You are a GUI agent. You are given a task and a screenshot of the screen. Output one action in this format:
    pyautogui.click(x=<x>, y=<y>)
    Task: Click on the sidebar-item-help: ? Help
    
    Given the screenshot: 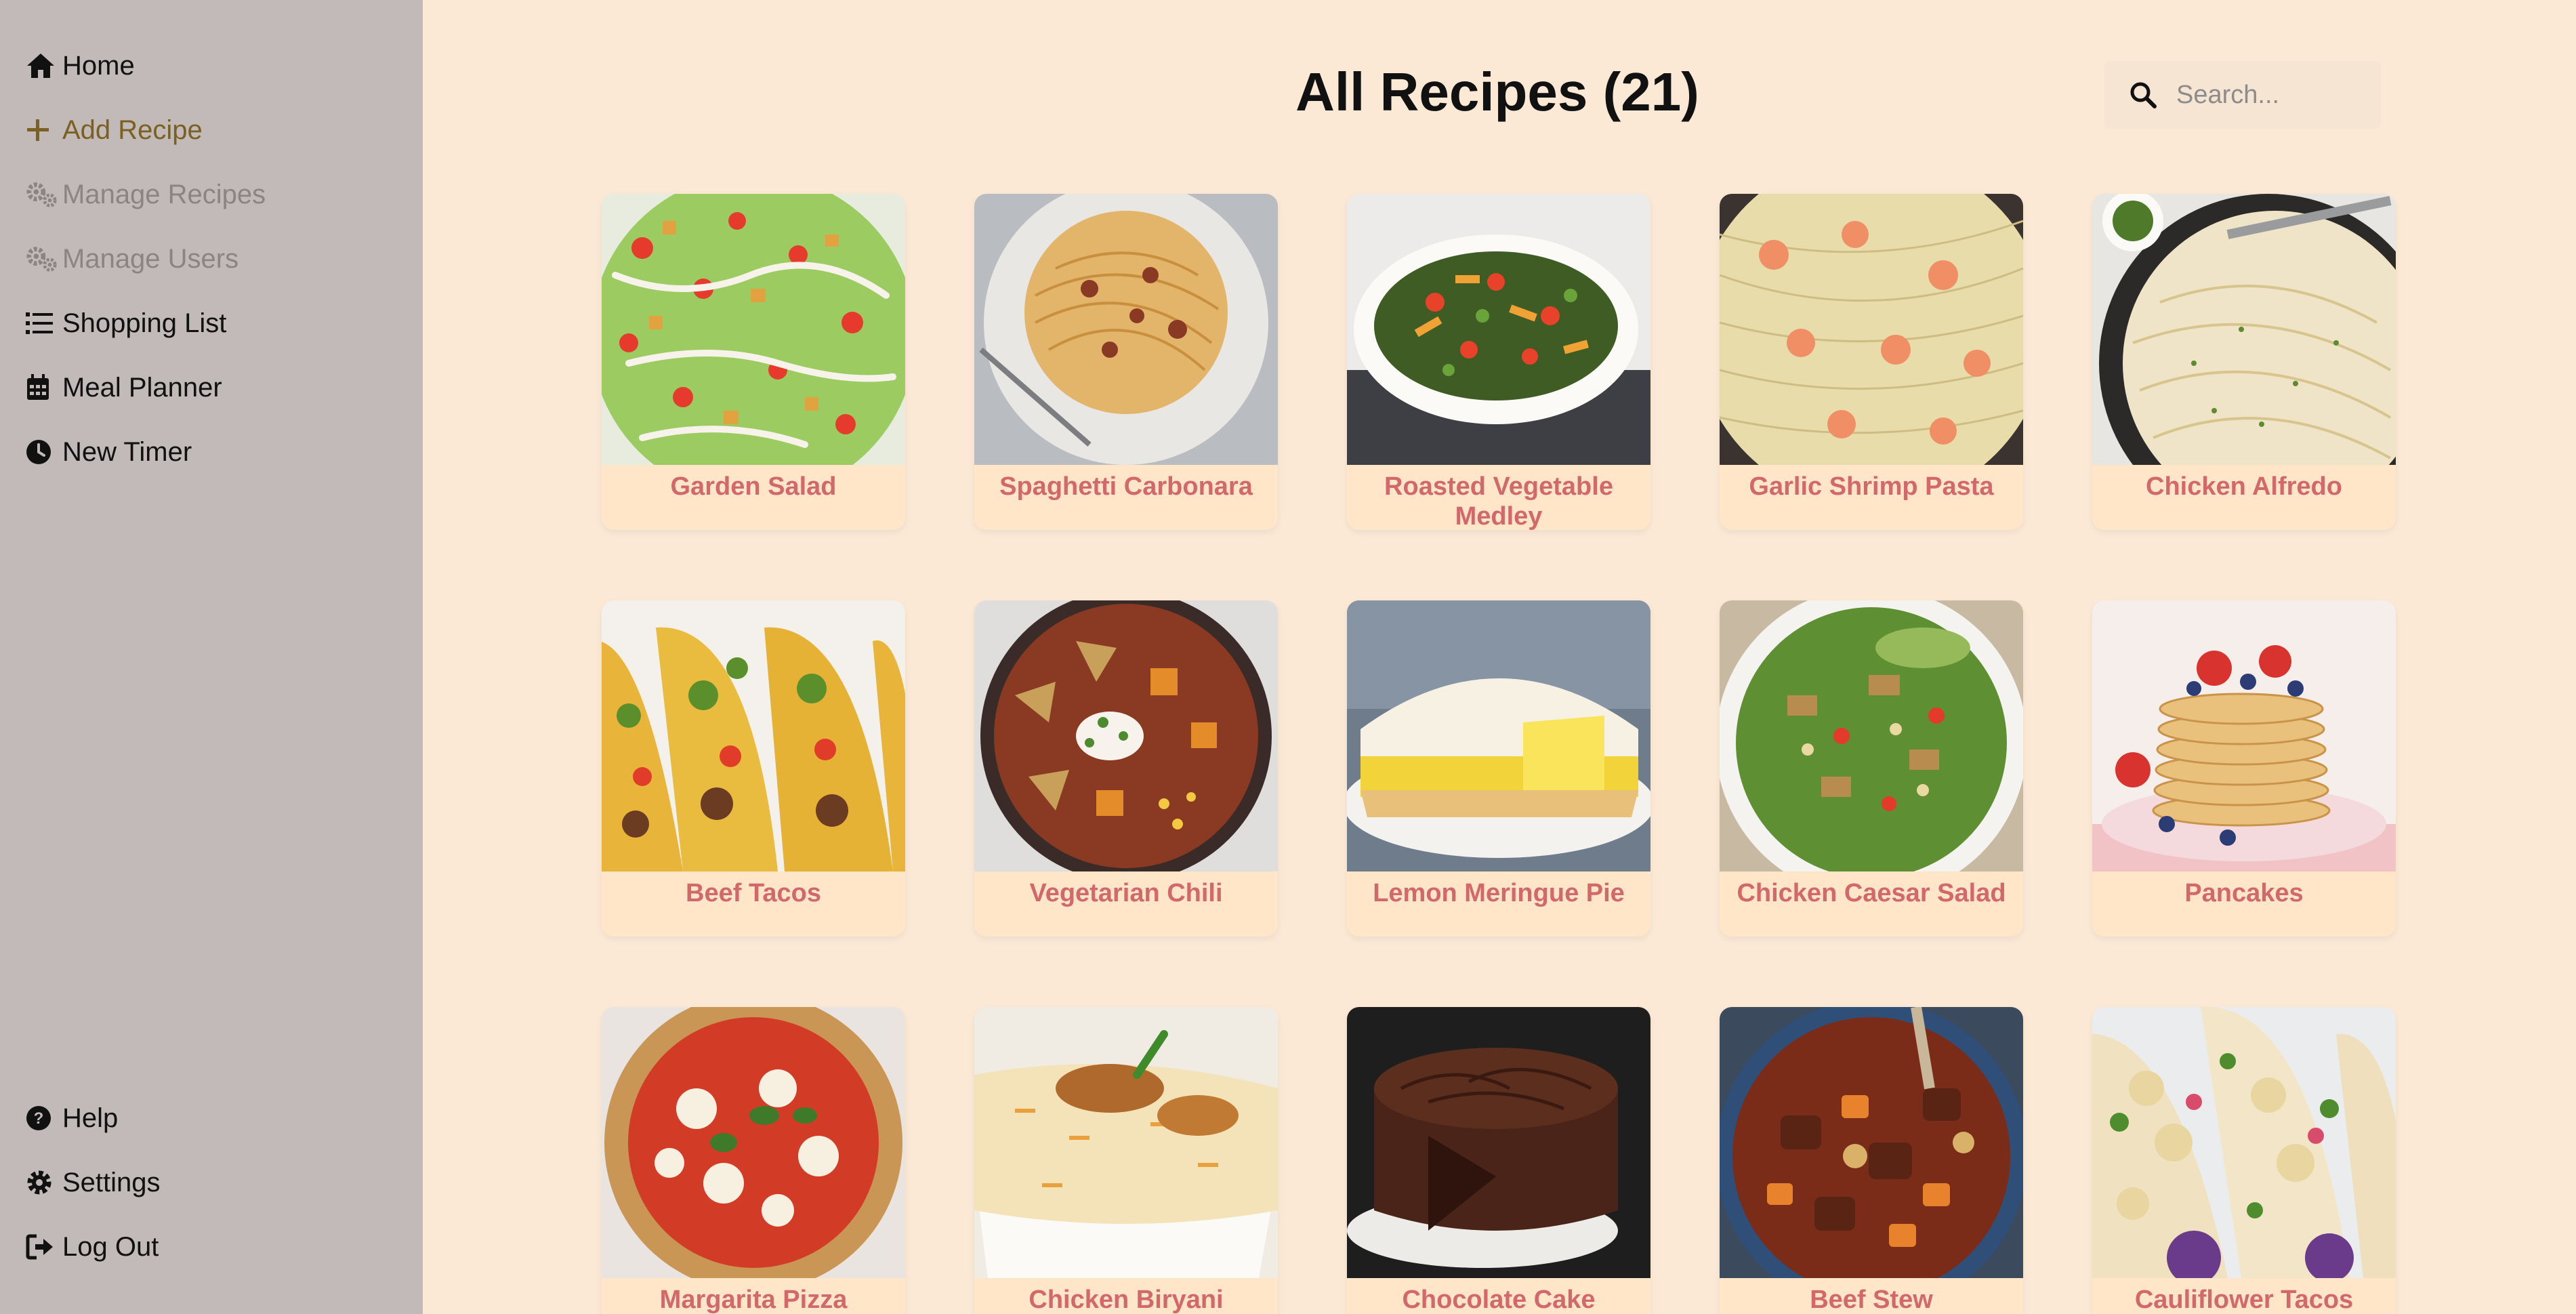 What is the action you would take?
    pyautogui.click(x=72, y=1118)
    